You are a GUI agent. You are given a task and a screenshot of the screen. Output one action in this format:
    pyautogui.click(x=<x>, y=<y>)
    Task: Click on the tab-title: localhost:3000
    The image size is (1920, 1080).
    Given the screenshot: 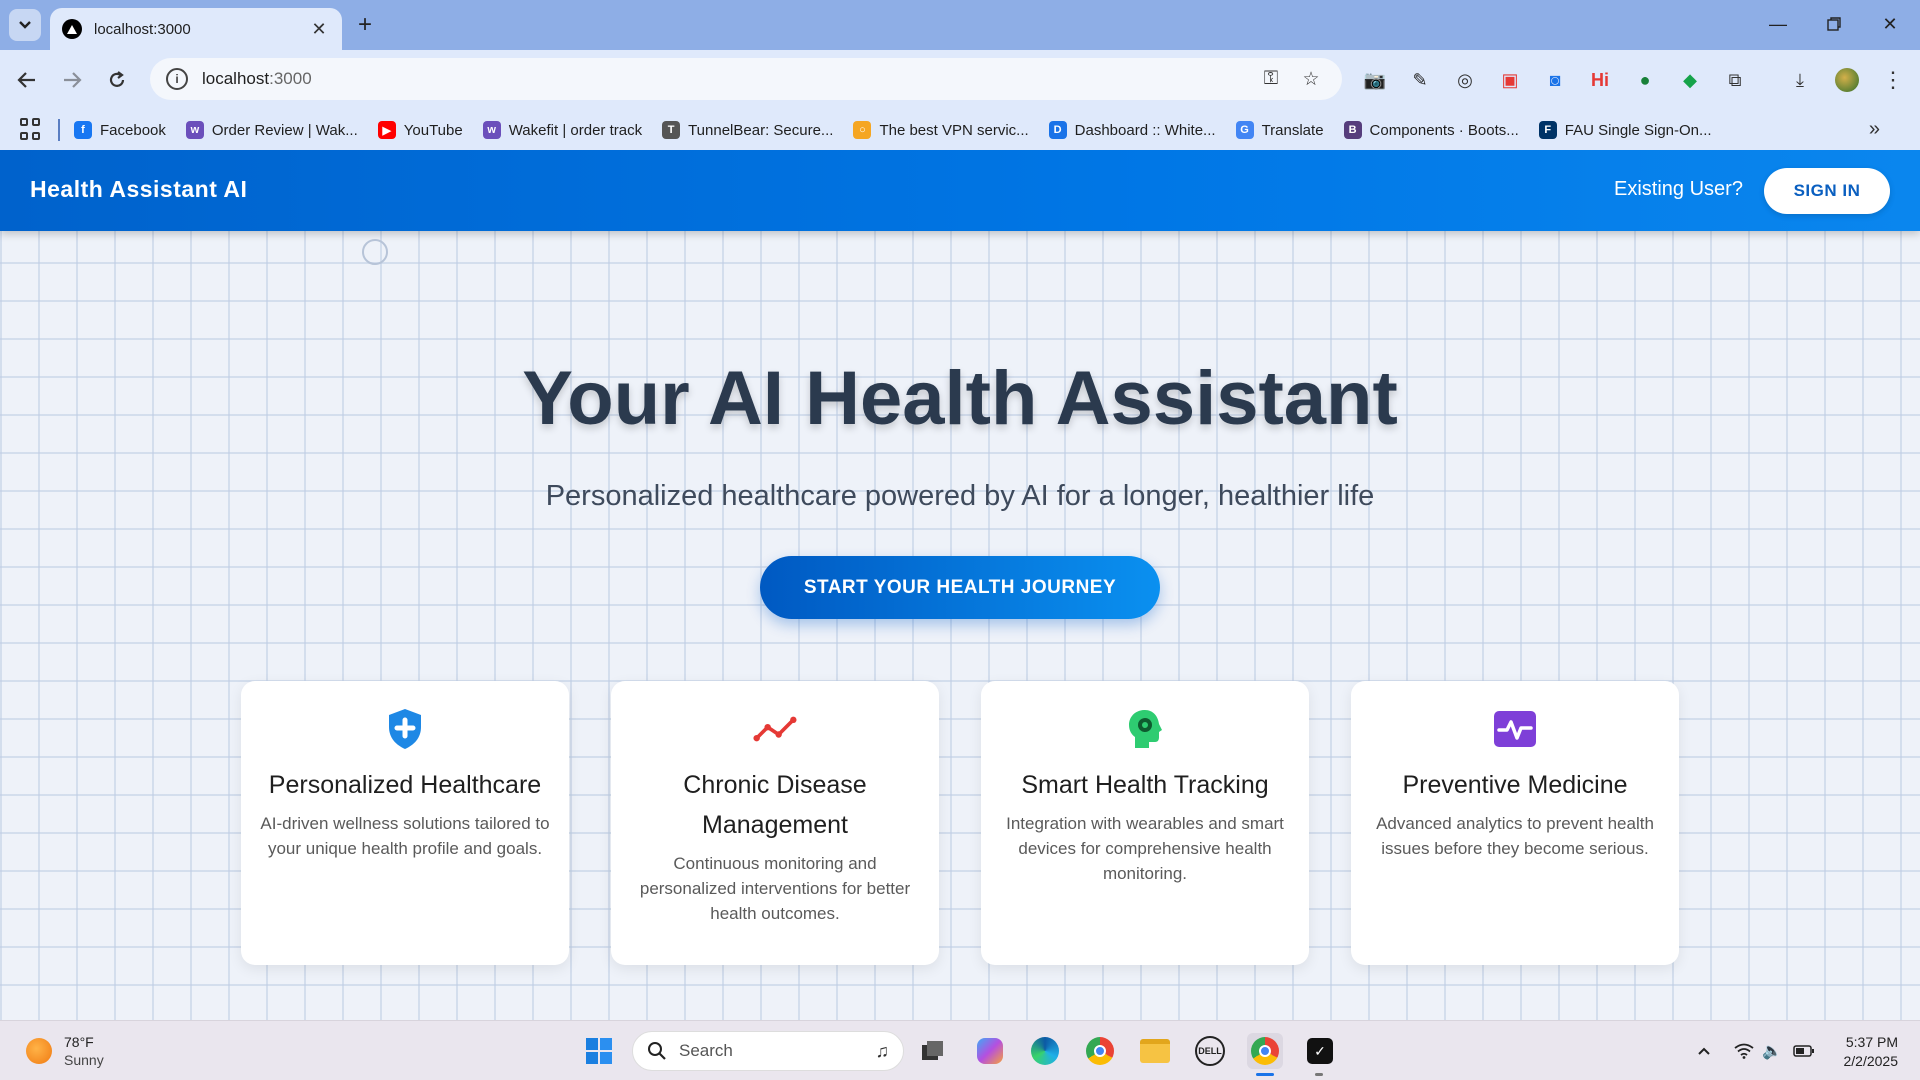 What is the action you would take?
    pyautogui.click(x=142, y=29)
    